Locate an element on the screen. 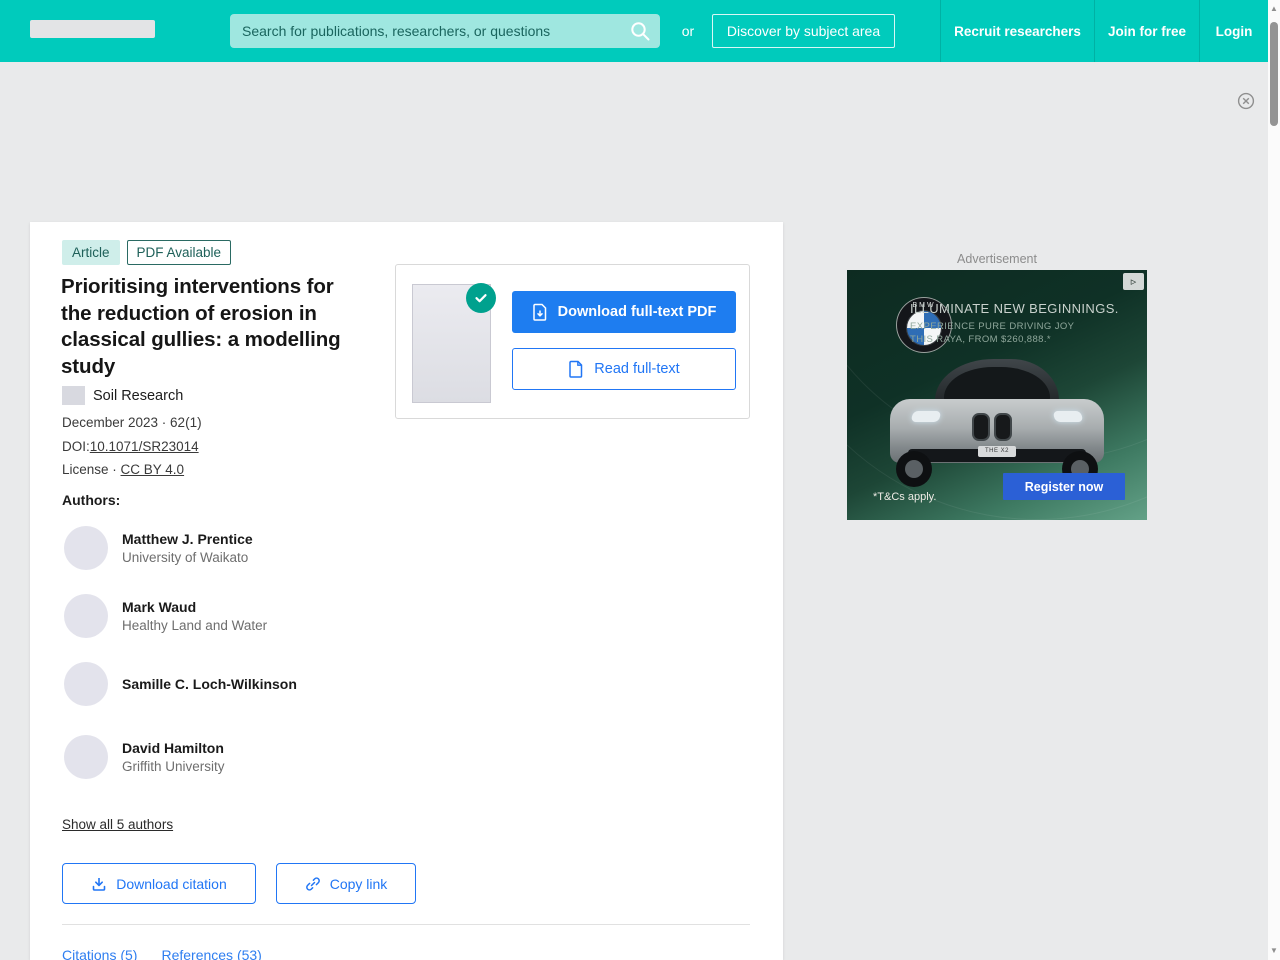 Image resolution: width=1280 pixels, height=960 pixels. fulltext-panel: Download full-text PDF Read full-text is located at coordinates (572, 341).